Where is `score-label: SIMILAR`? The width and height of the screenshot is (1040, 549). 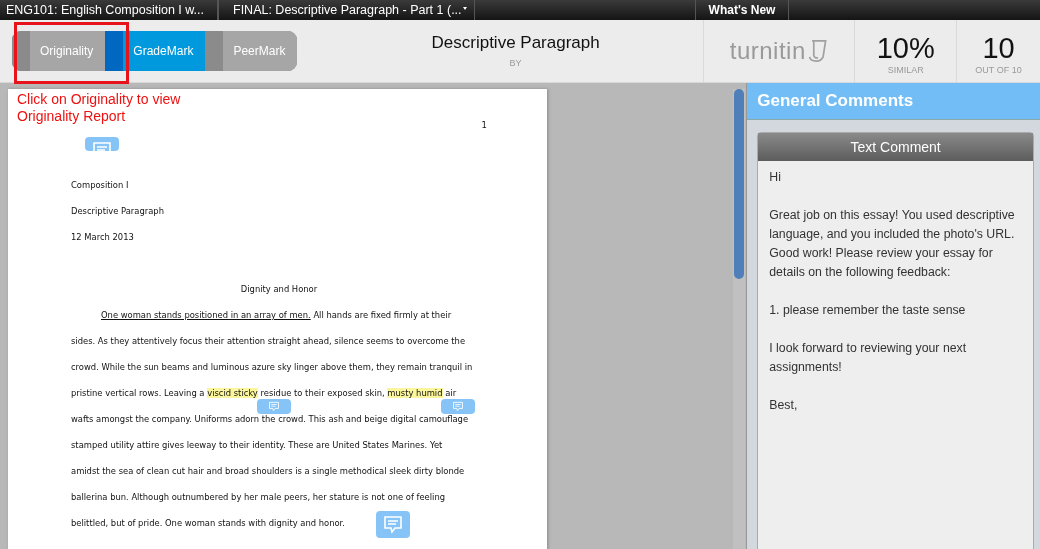 score-label: SIMILAR is located at coordinates (905, 70).